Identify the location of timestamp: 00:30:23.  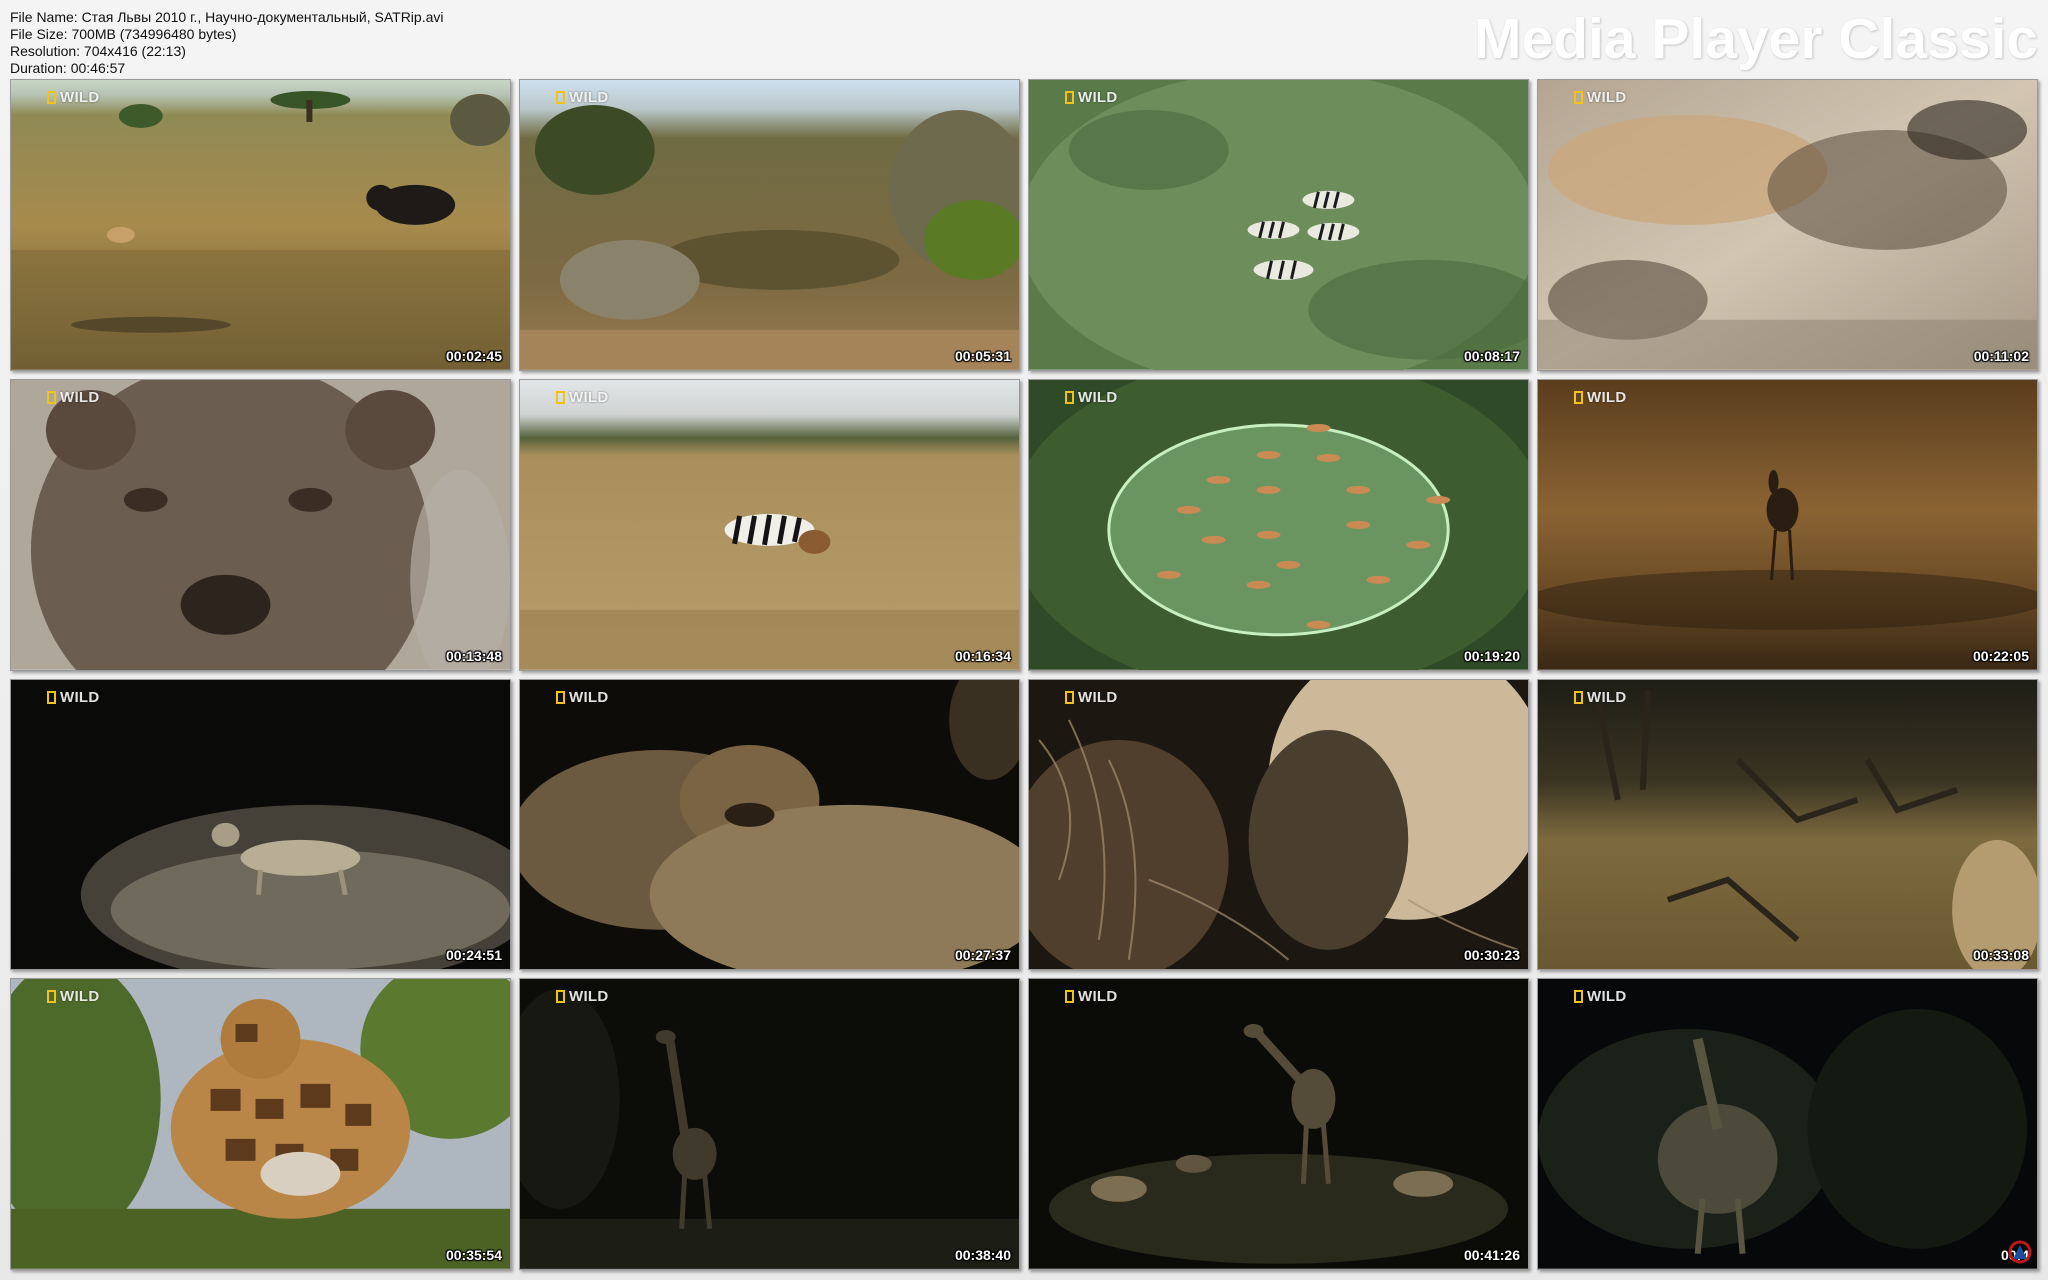
(1491, 955).